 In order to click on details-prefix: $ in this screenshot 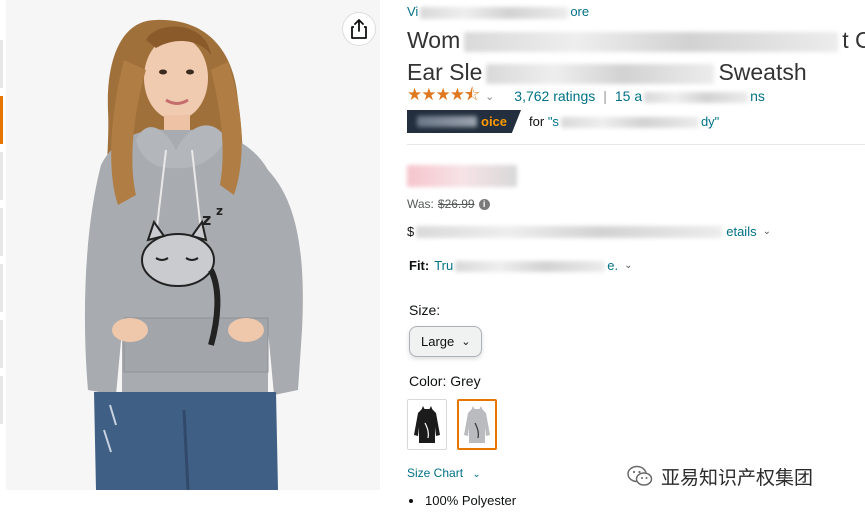, I will do `click(411, 231)`.